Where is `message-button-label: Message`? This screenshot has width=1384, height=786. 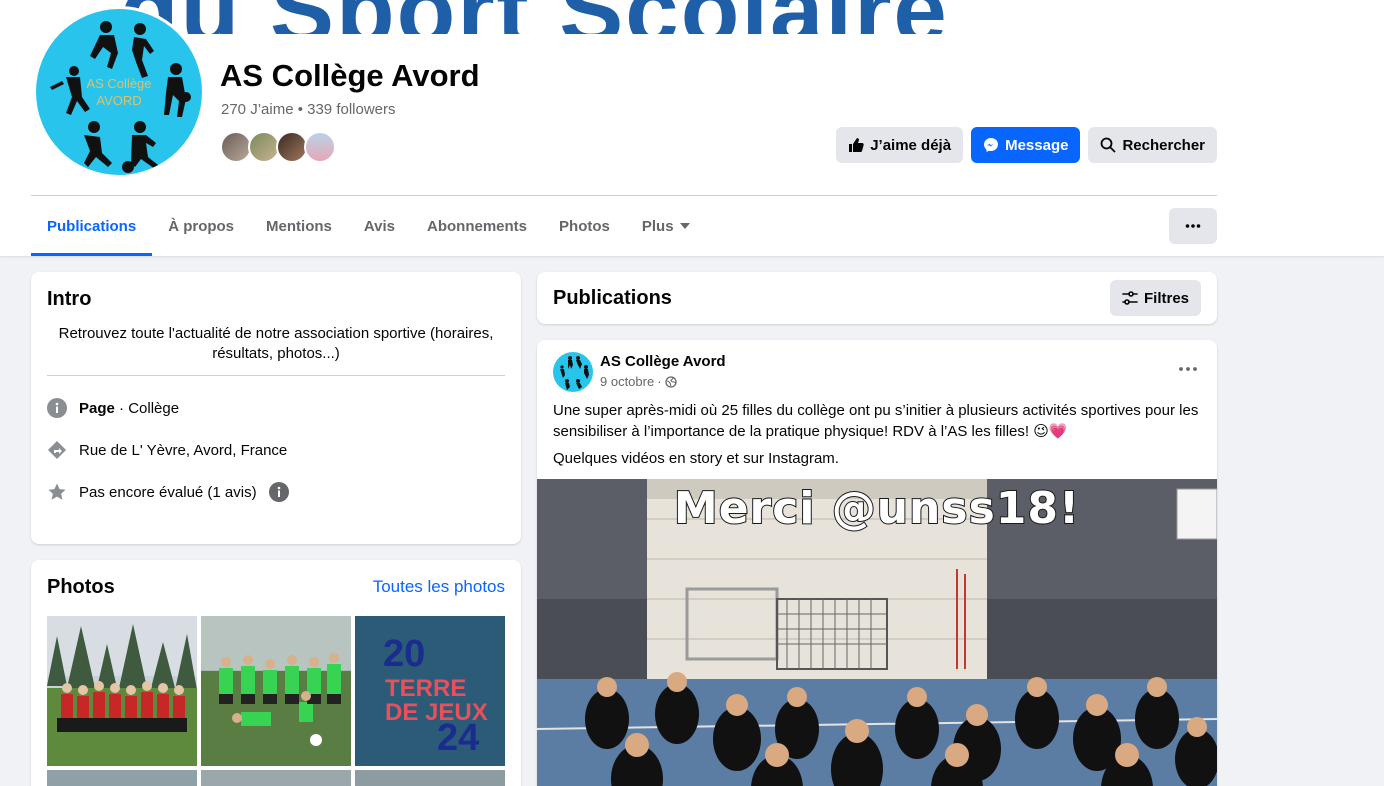 message-button-label: Message is located at coordinates (1037, 145).